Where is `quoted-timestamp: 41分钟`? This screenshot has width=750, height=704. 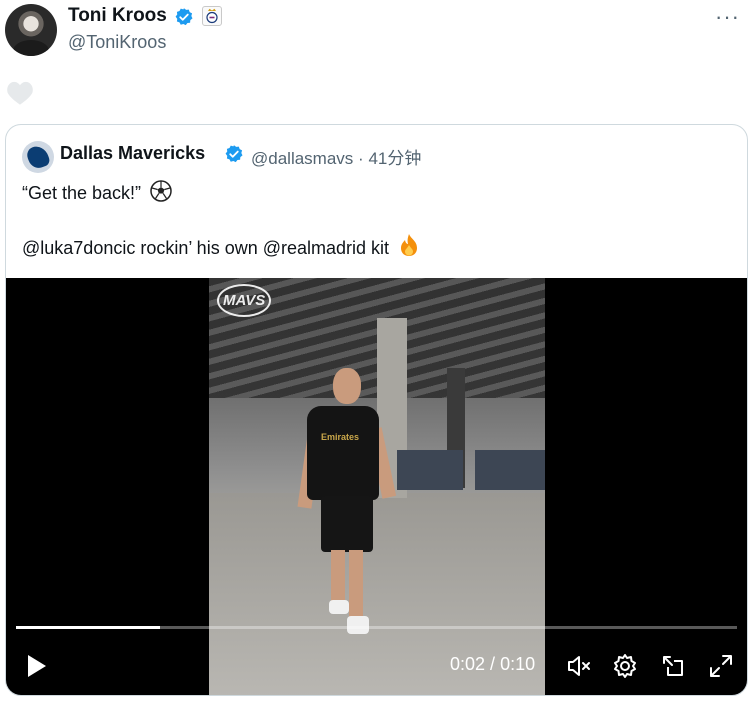
quoted-timestamp: 41分钟 is located at coordinates (394, 158).